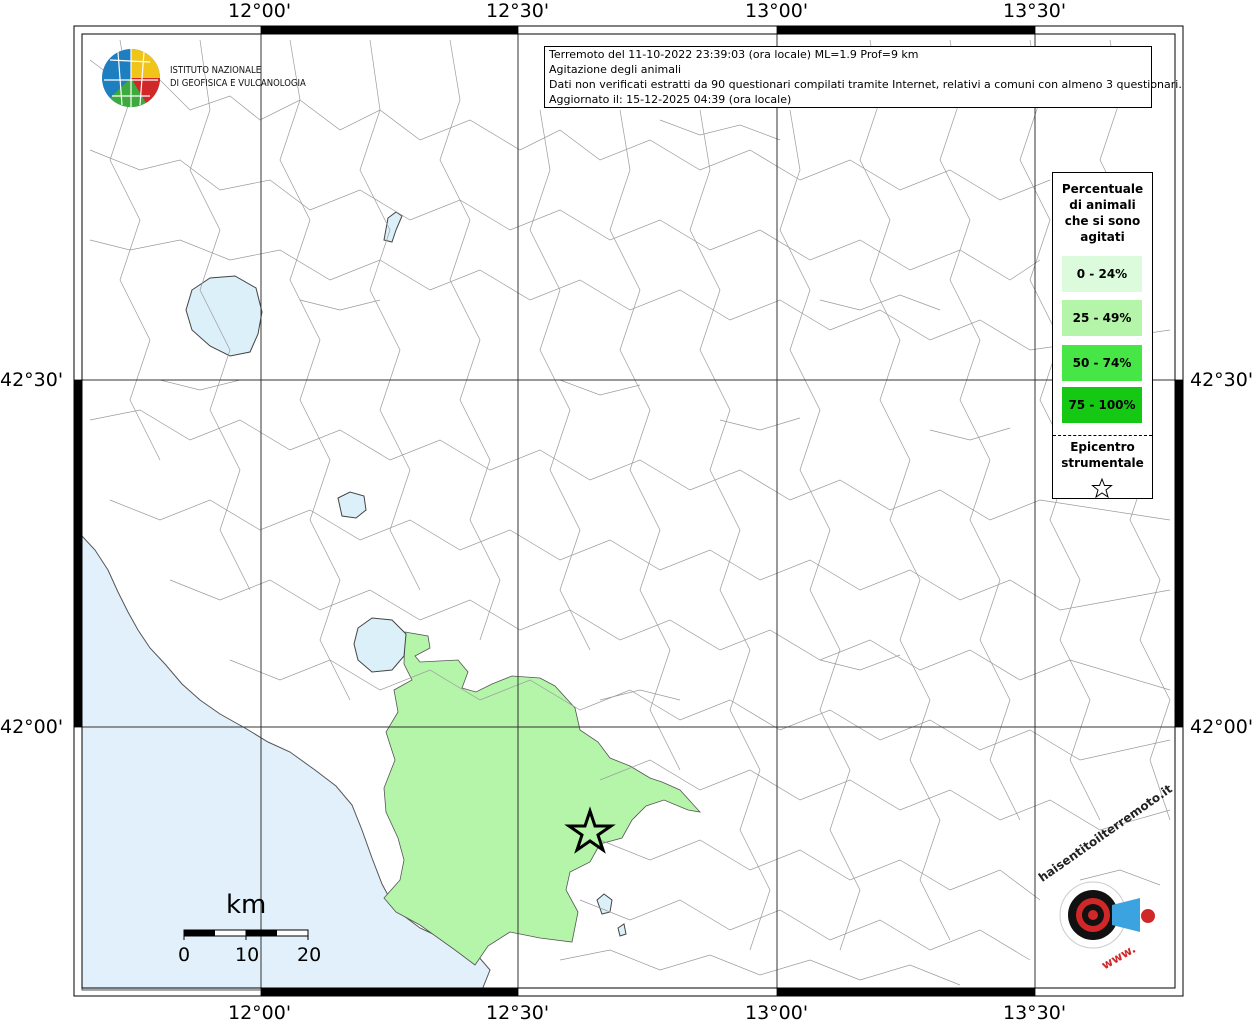 The width and height of the screenshot is (1255, 1024). I want to click on lon-label-top-1: 12°00', so click(260, 11).